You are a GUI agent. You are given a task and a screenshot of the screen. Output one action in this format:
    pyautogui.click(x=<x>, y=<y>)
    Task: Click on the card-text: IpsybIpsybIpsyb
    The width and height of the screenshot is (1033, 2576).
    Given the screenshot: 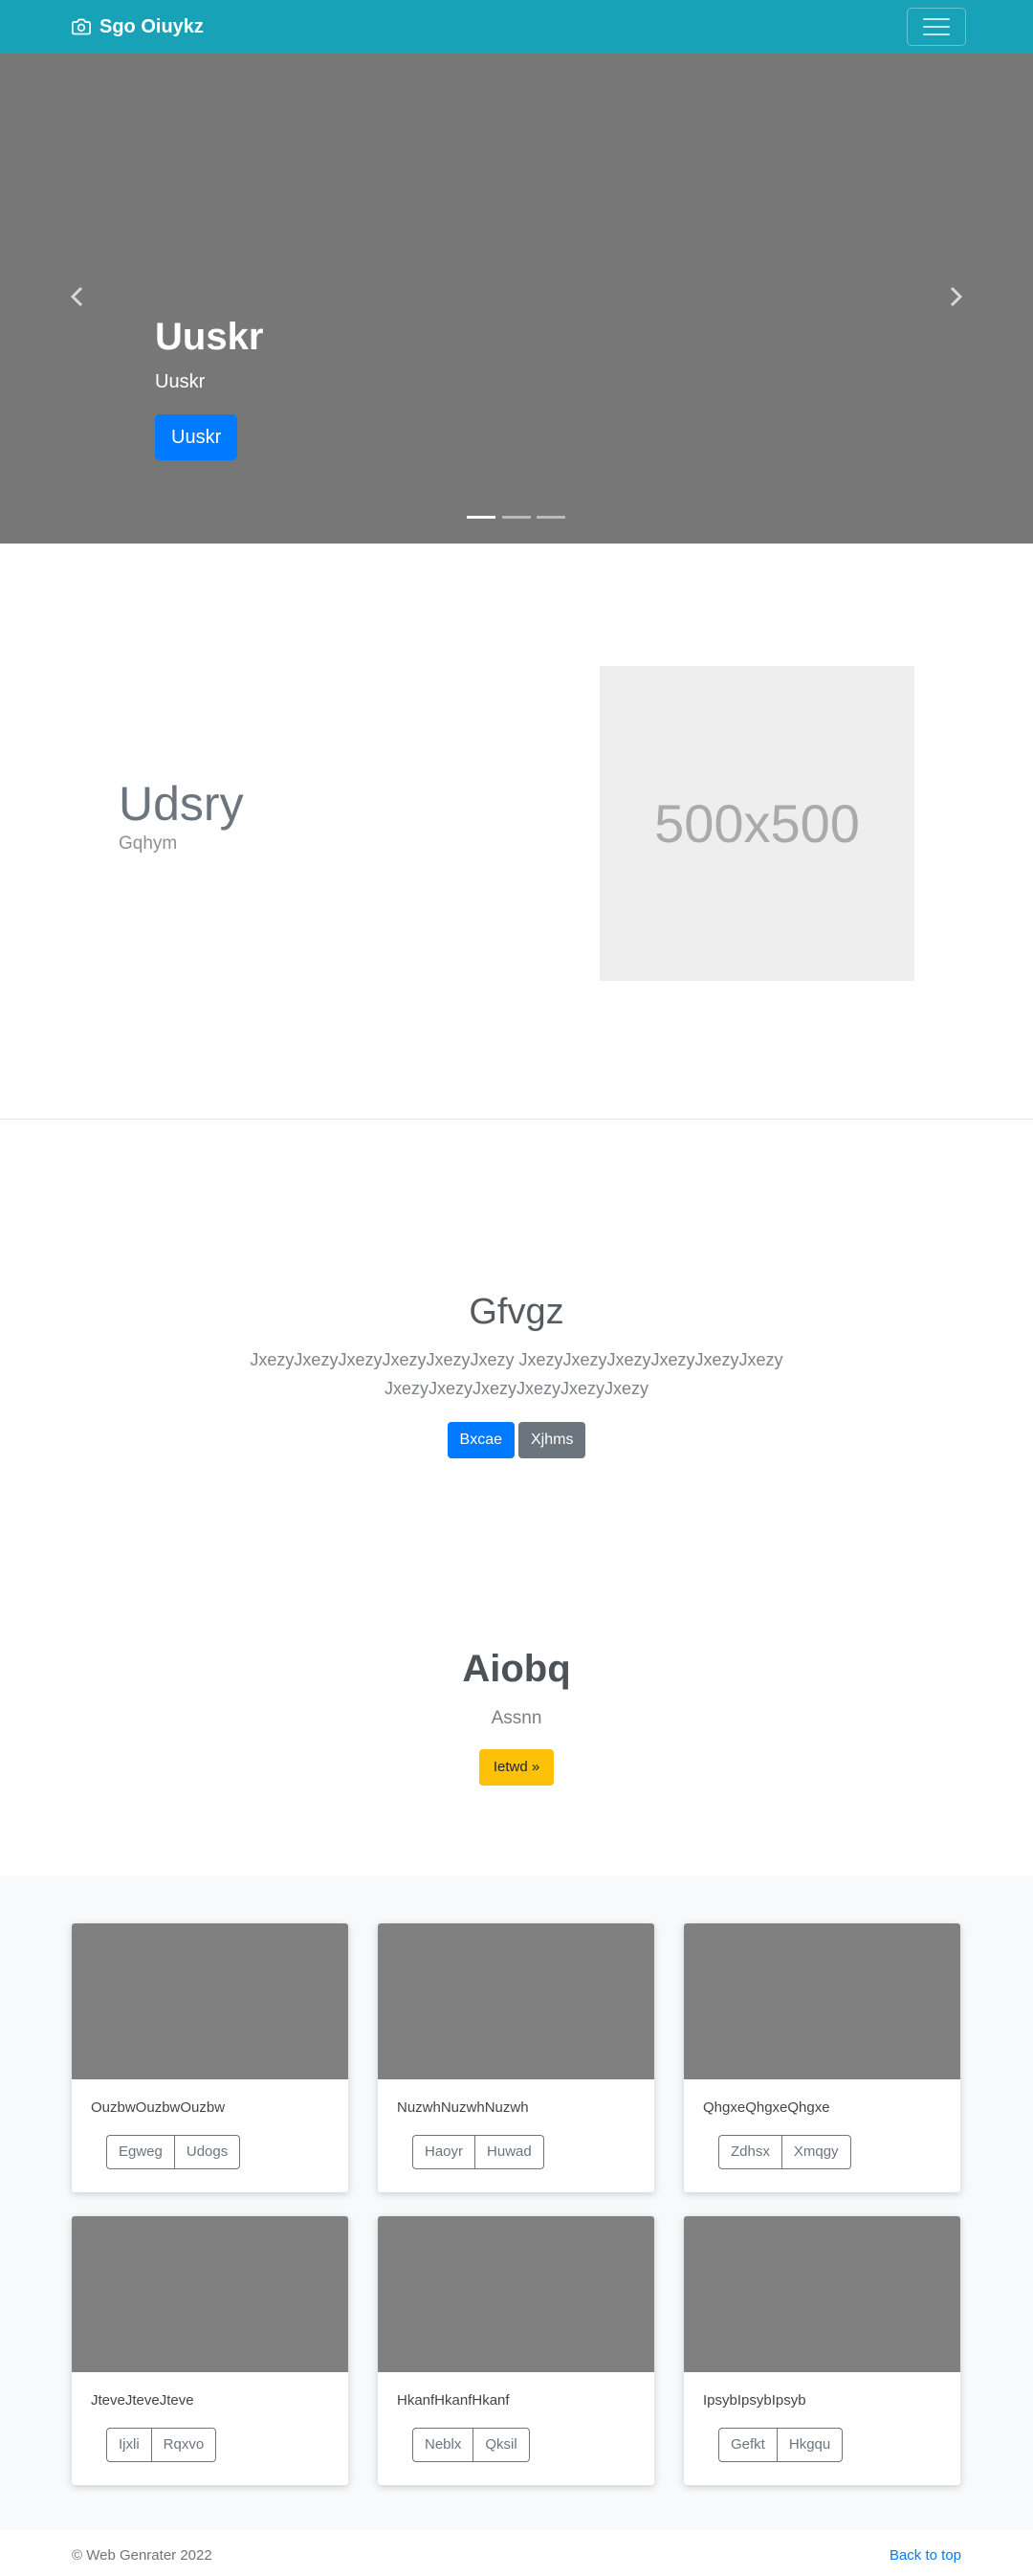 What is the action you would take?
    pyautogui.click(x=754, y=2400)
    